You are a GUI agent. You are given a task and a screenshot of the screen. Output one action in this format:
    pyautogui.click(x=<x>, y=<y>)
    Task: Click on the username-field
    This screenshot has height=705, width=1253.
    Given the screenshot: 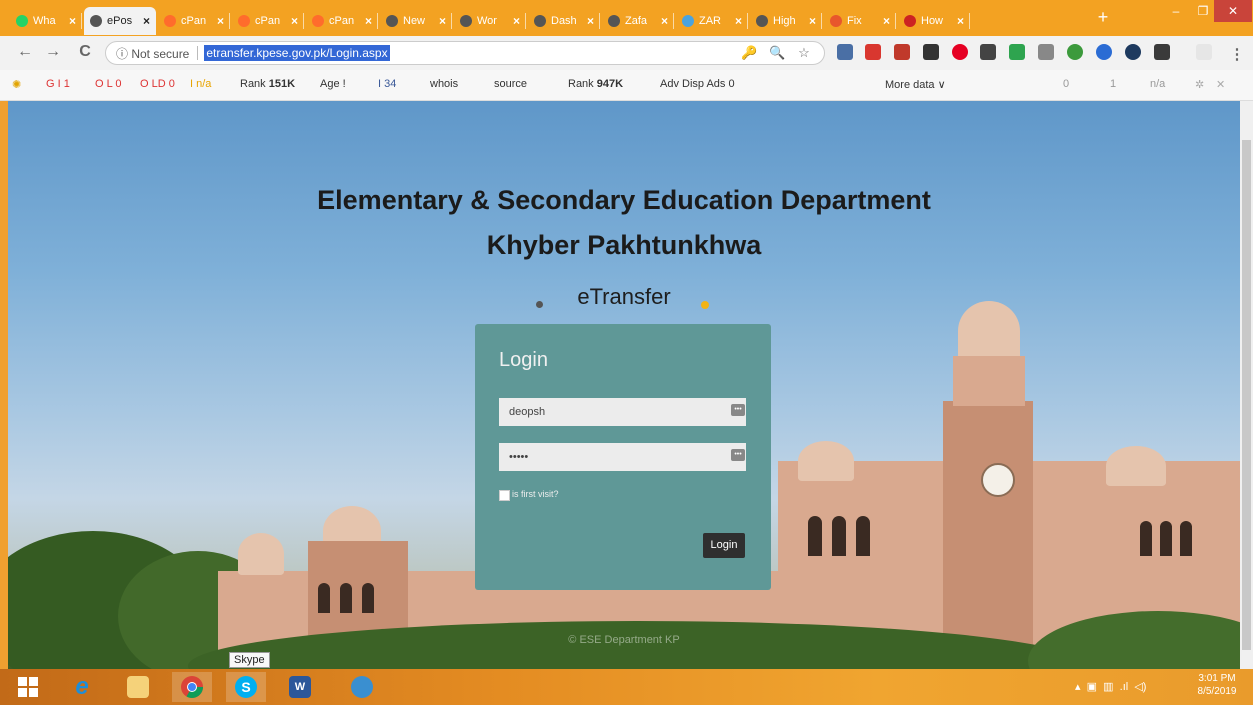 What is the action you would take?
    pyautogui.click(x=622, y=412)
    